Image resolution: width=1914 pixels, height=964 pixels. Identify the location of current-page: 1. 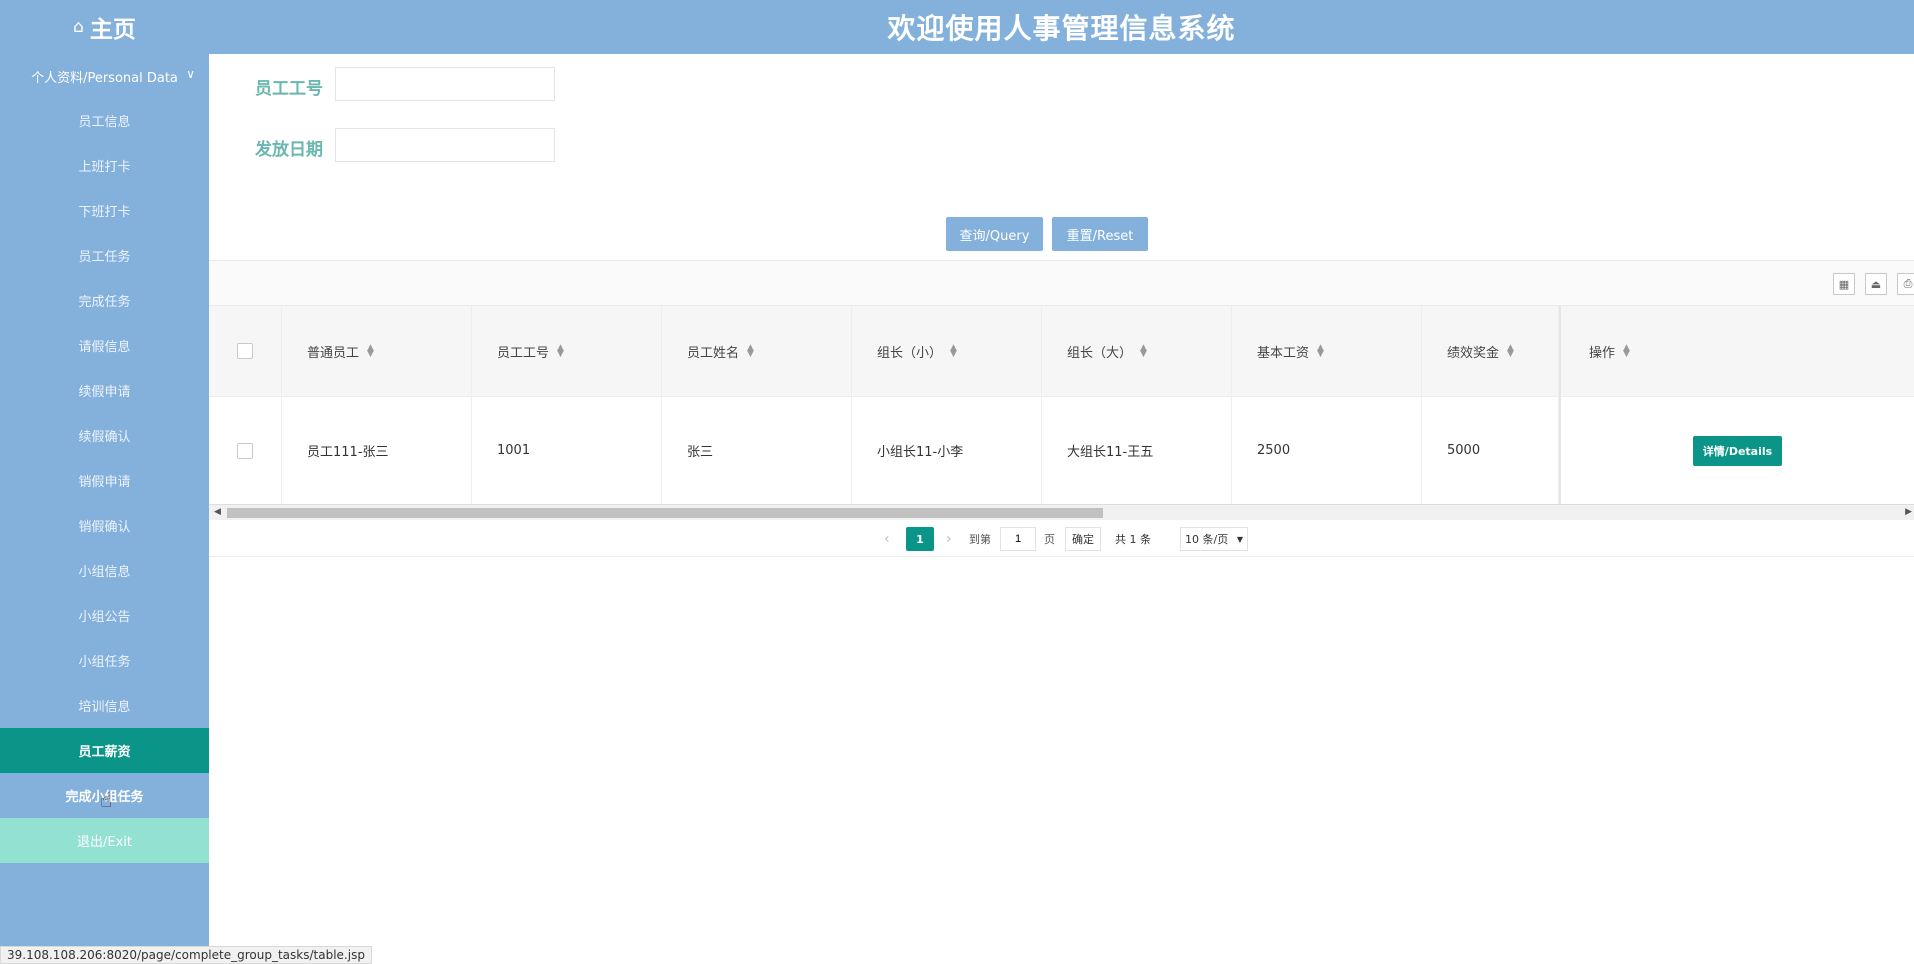
(920, 539).